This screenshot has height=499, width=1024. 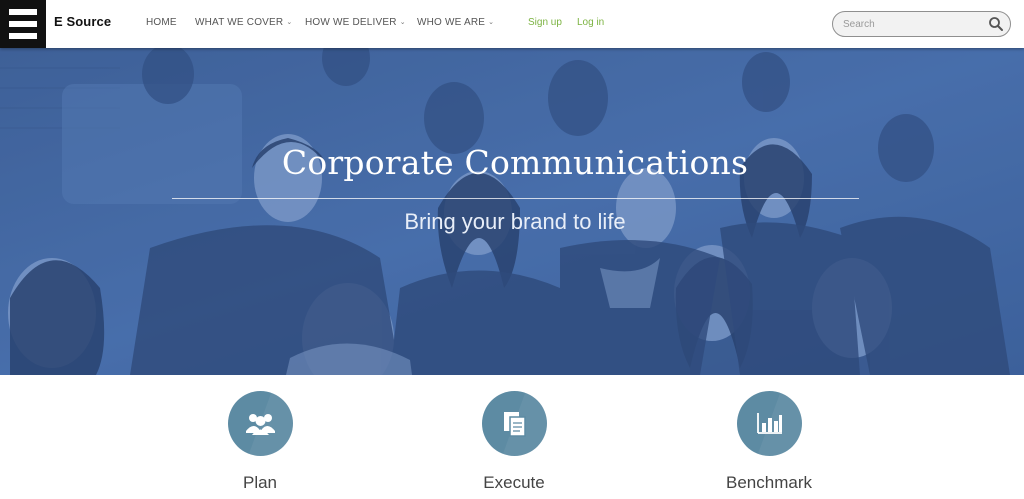 What do you see at coordinates (514, 483) in the screenshot?
I see `feature-label: Execute` at bounding box center [514, 483].